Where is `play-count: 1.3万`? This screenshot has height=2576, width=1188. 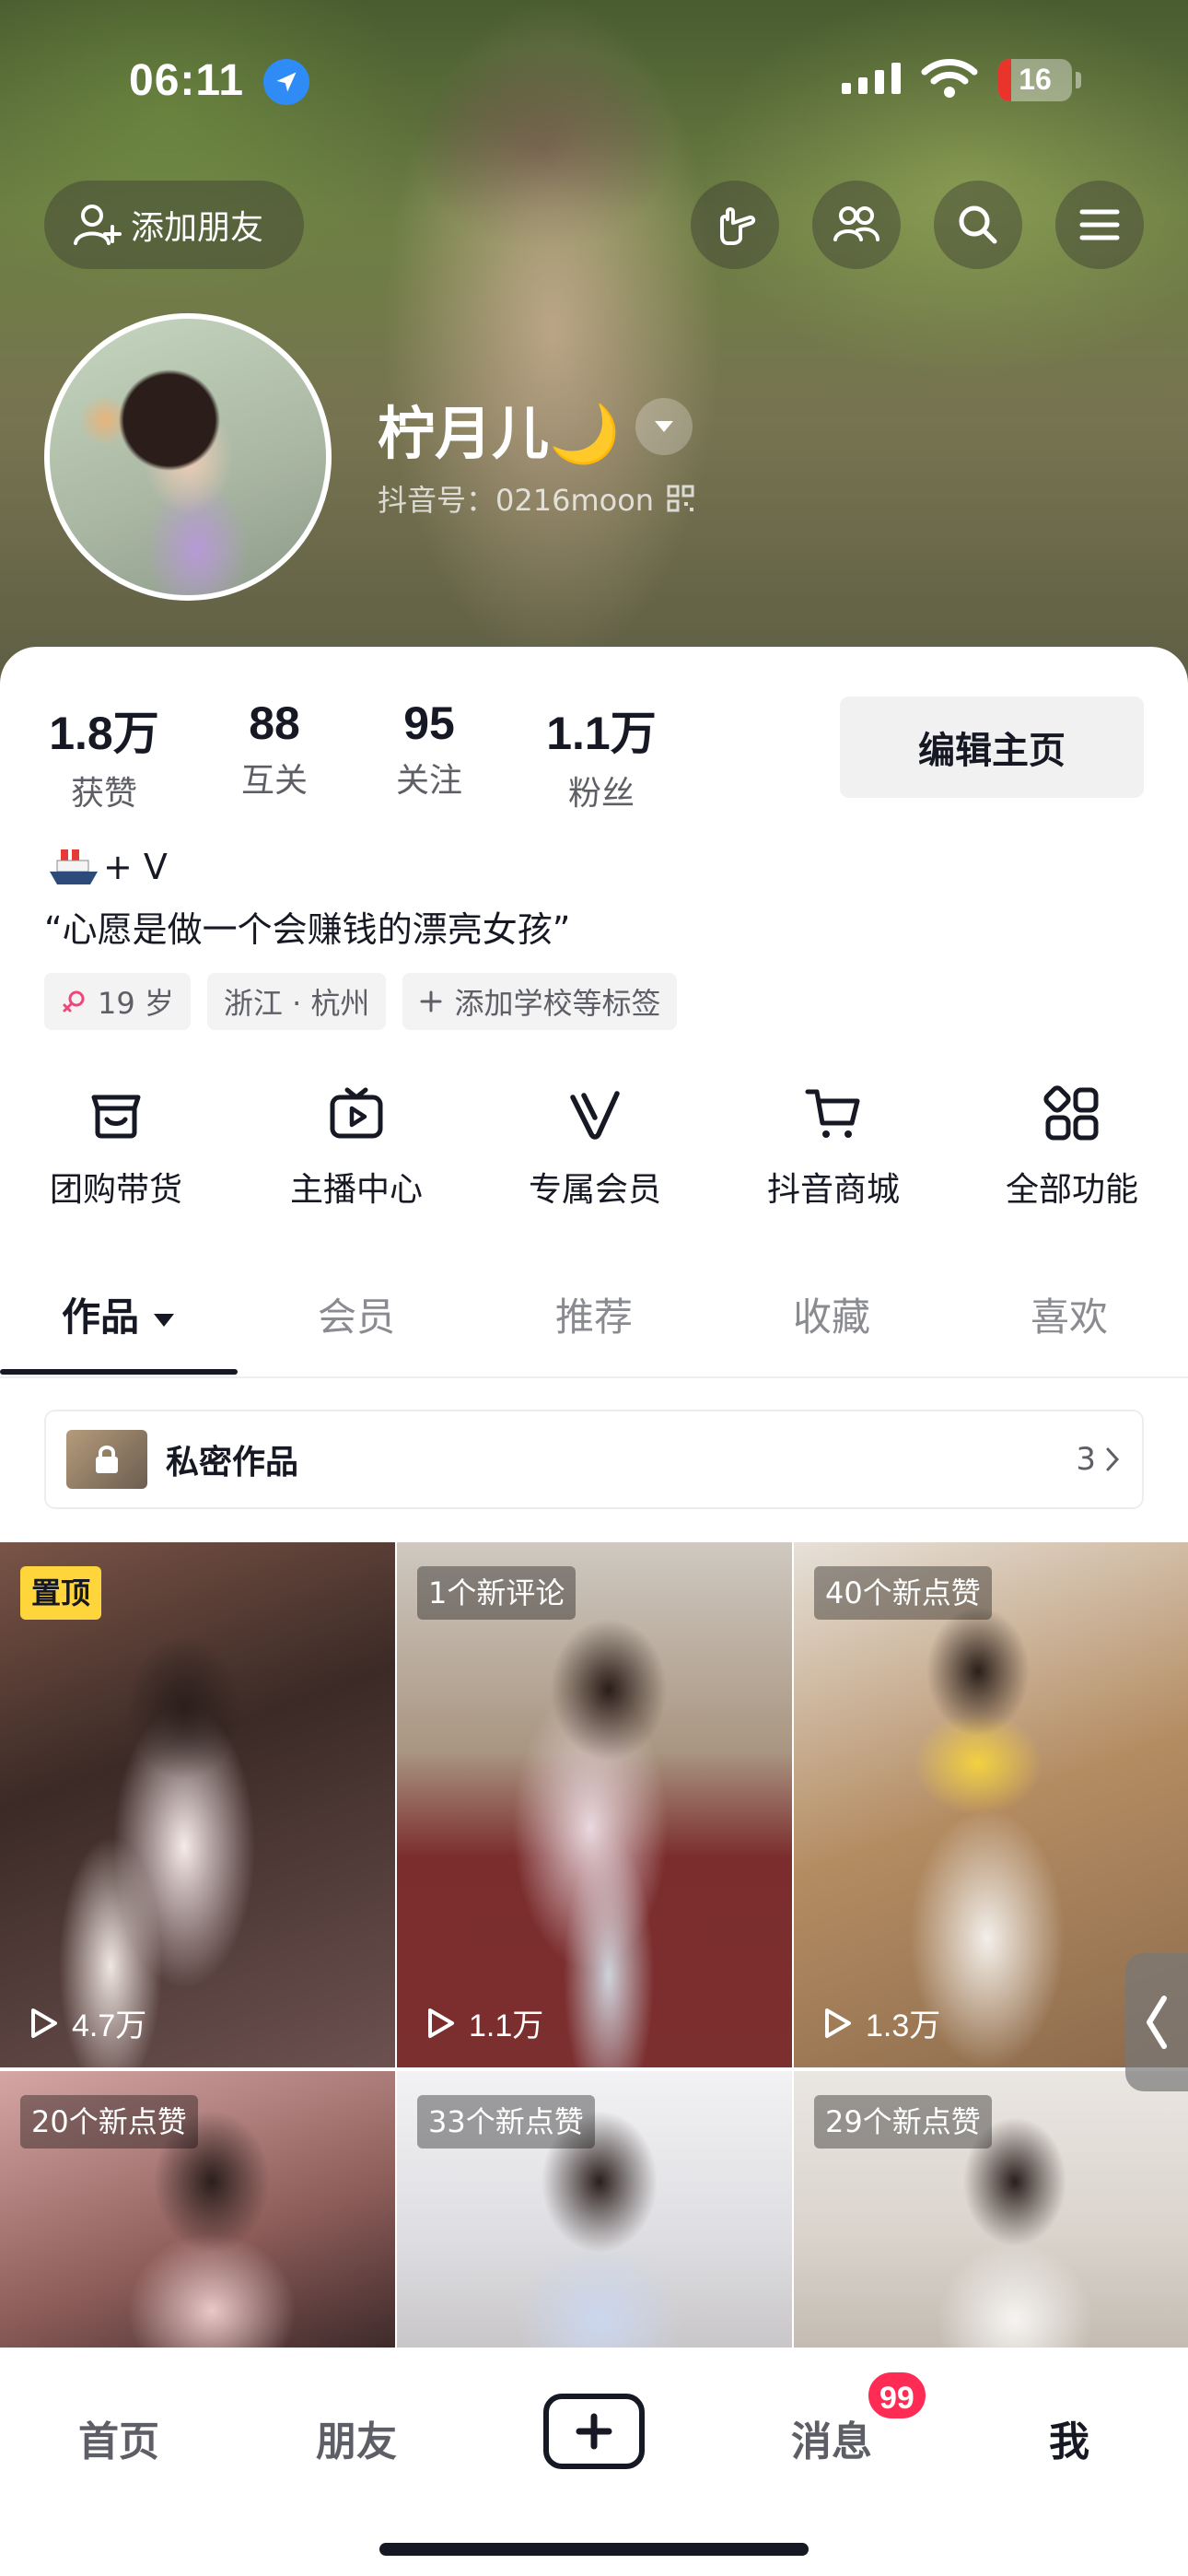 play-count: 1.3万 is located at coordinates (880, 2022).